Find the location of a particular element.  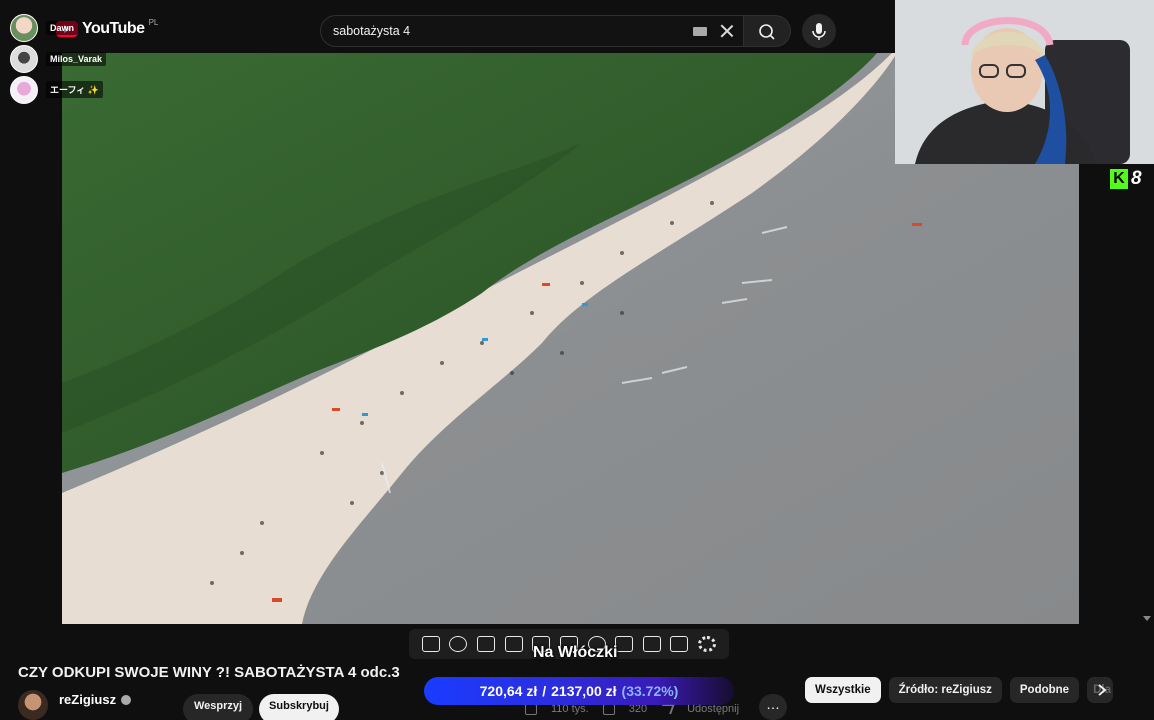

channel-name-text: reZigiusz is located at coordinates (87, 699).